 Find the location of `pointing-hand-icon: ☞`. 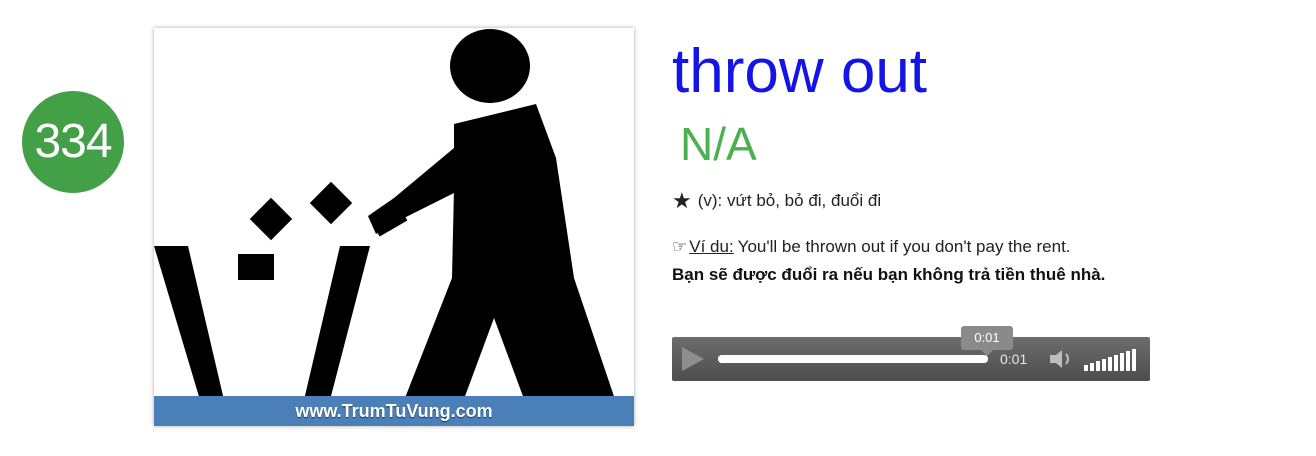

pointing-hand-icon: ☞ is located at coordinates (680, 246).